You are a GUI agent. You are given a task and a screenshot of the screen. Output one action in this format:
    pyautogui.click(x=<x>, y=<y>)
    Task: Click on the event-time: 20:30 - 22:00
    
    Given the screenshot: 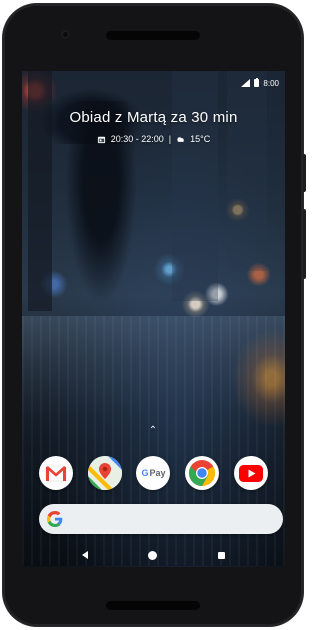 What is the action you would take?
    pyautogui.click(x=137, y=139)
    